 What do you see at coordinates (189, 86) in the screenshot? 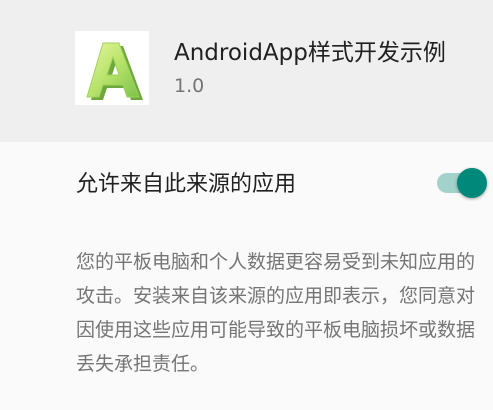
I see `app-version: 1.0` at bounding box center [189, 86].